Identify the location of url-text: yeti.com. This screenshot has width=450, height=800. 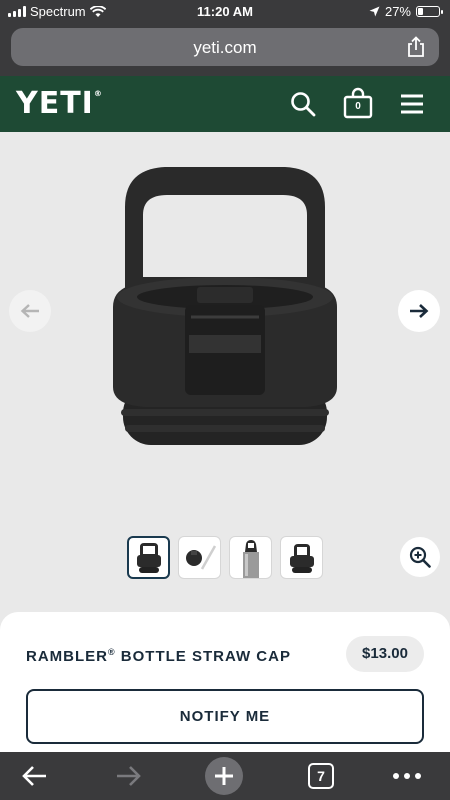
(225, 48).